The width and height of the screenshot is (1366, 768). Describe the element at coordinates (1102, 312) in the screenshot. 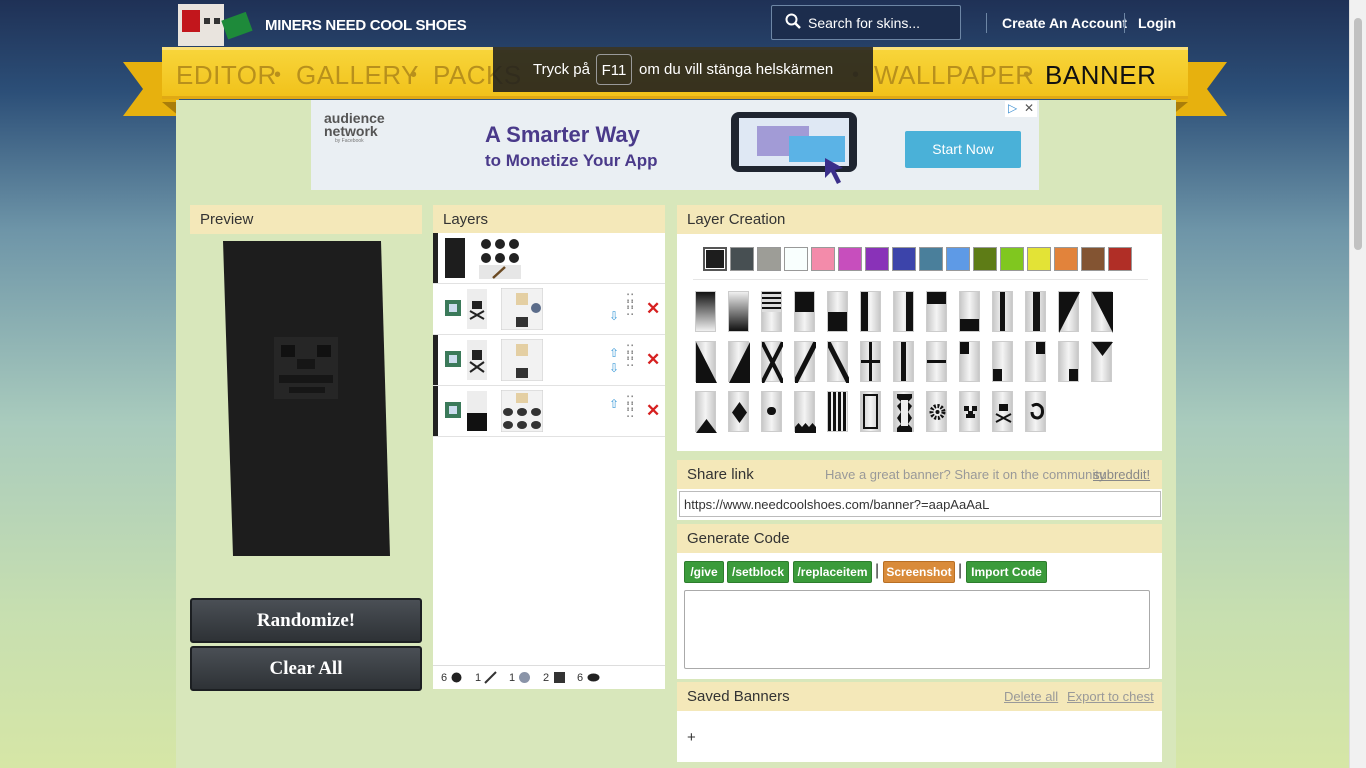

I see `pattern-diag2` at that location.